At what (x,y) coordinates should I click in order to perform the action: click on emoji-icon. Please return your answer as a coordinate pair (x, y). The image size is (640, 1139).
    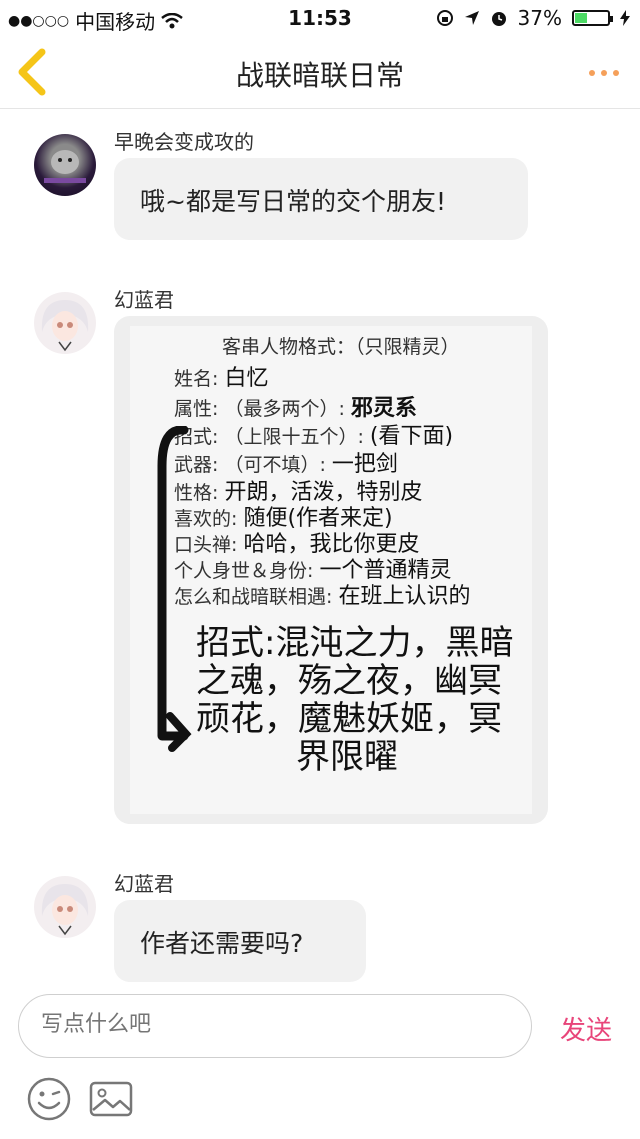
    Looking at the image, I should click on (49, 1099).